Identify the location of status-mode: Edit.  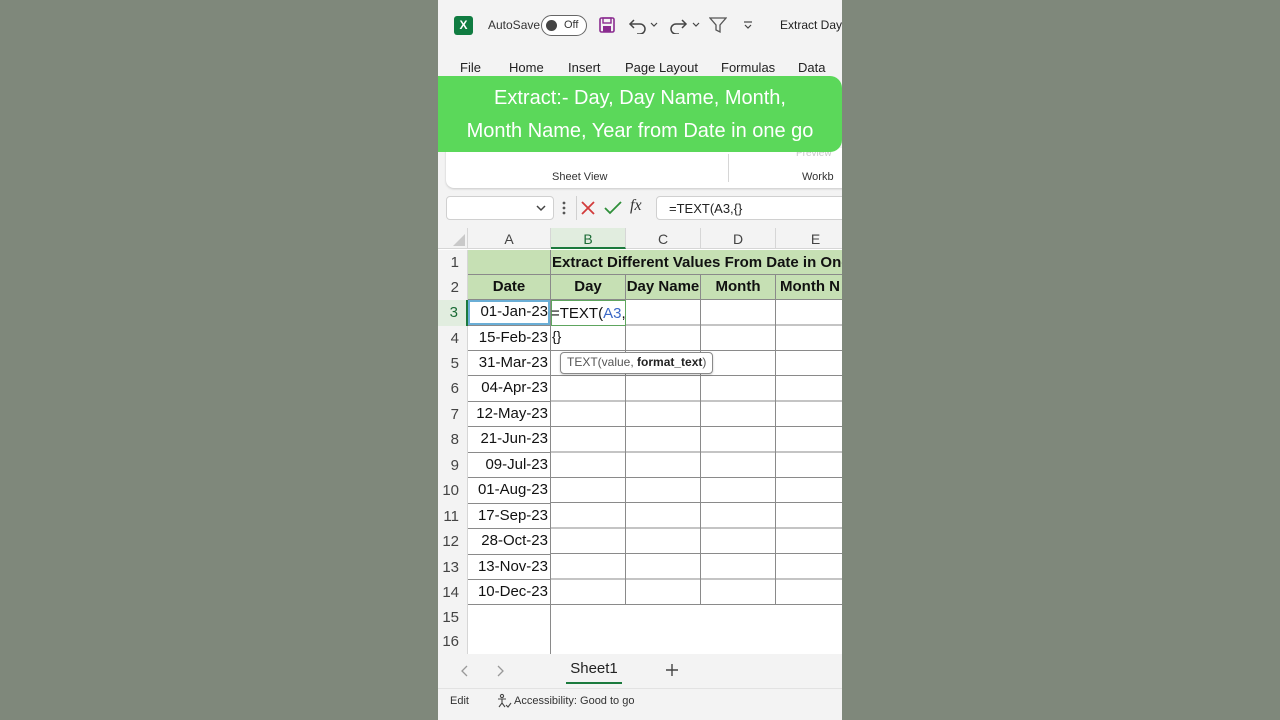
(459, 701).